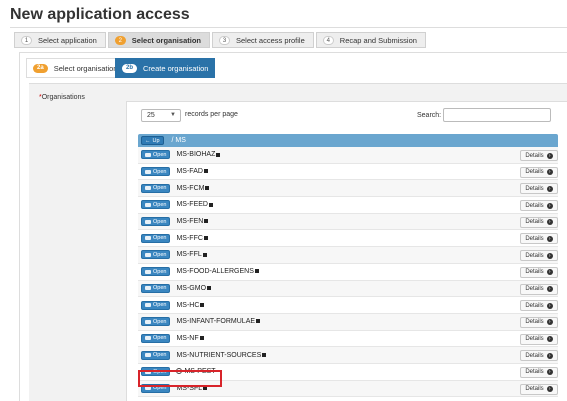  I want to click on organisation-name: MS-NF, so click(190, 338).